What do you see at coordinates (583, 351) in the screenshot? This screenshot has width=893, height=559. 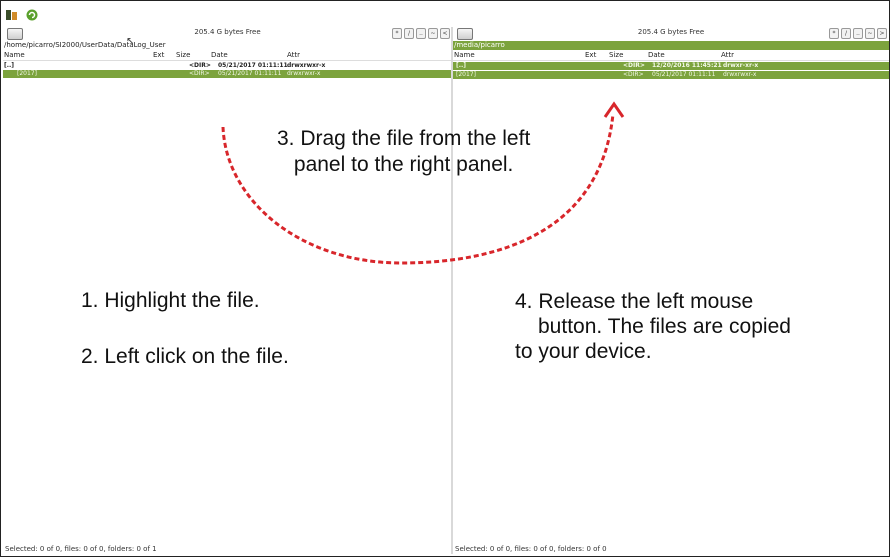 I see `step-4-line-3: to your device.` at bounding box center [583, 351].